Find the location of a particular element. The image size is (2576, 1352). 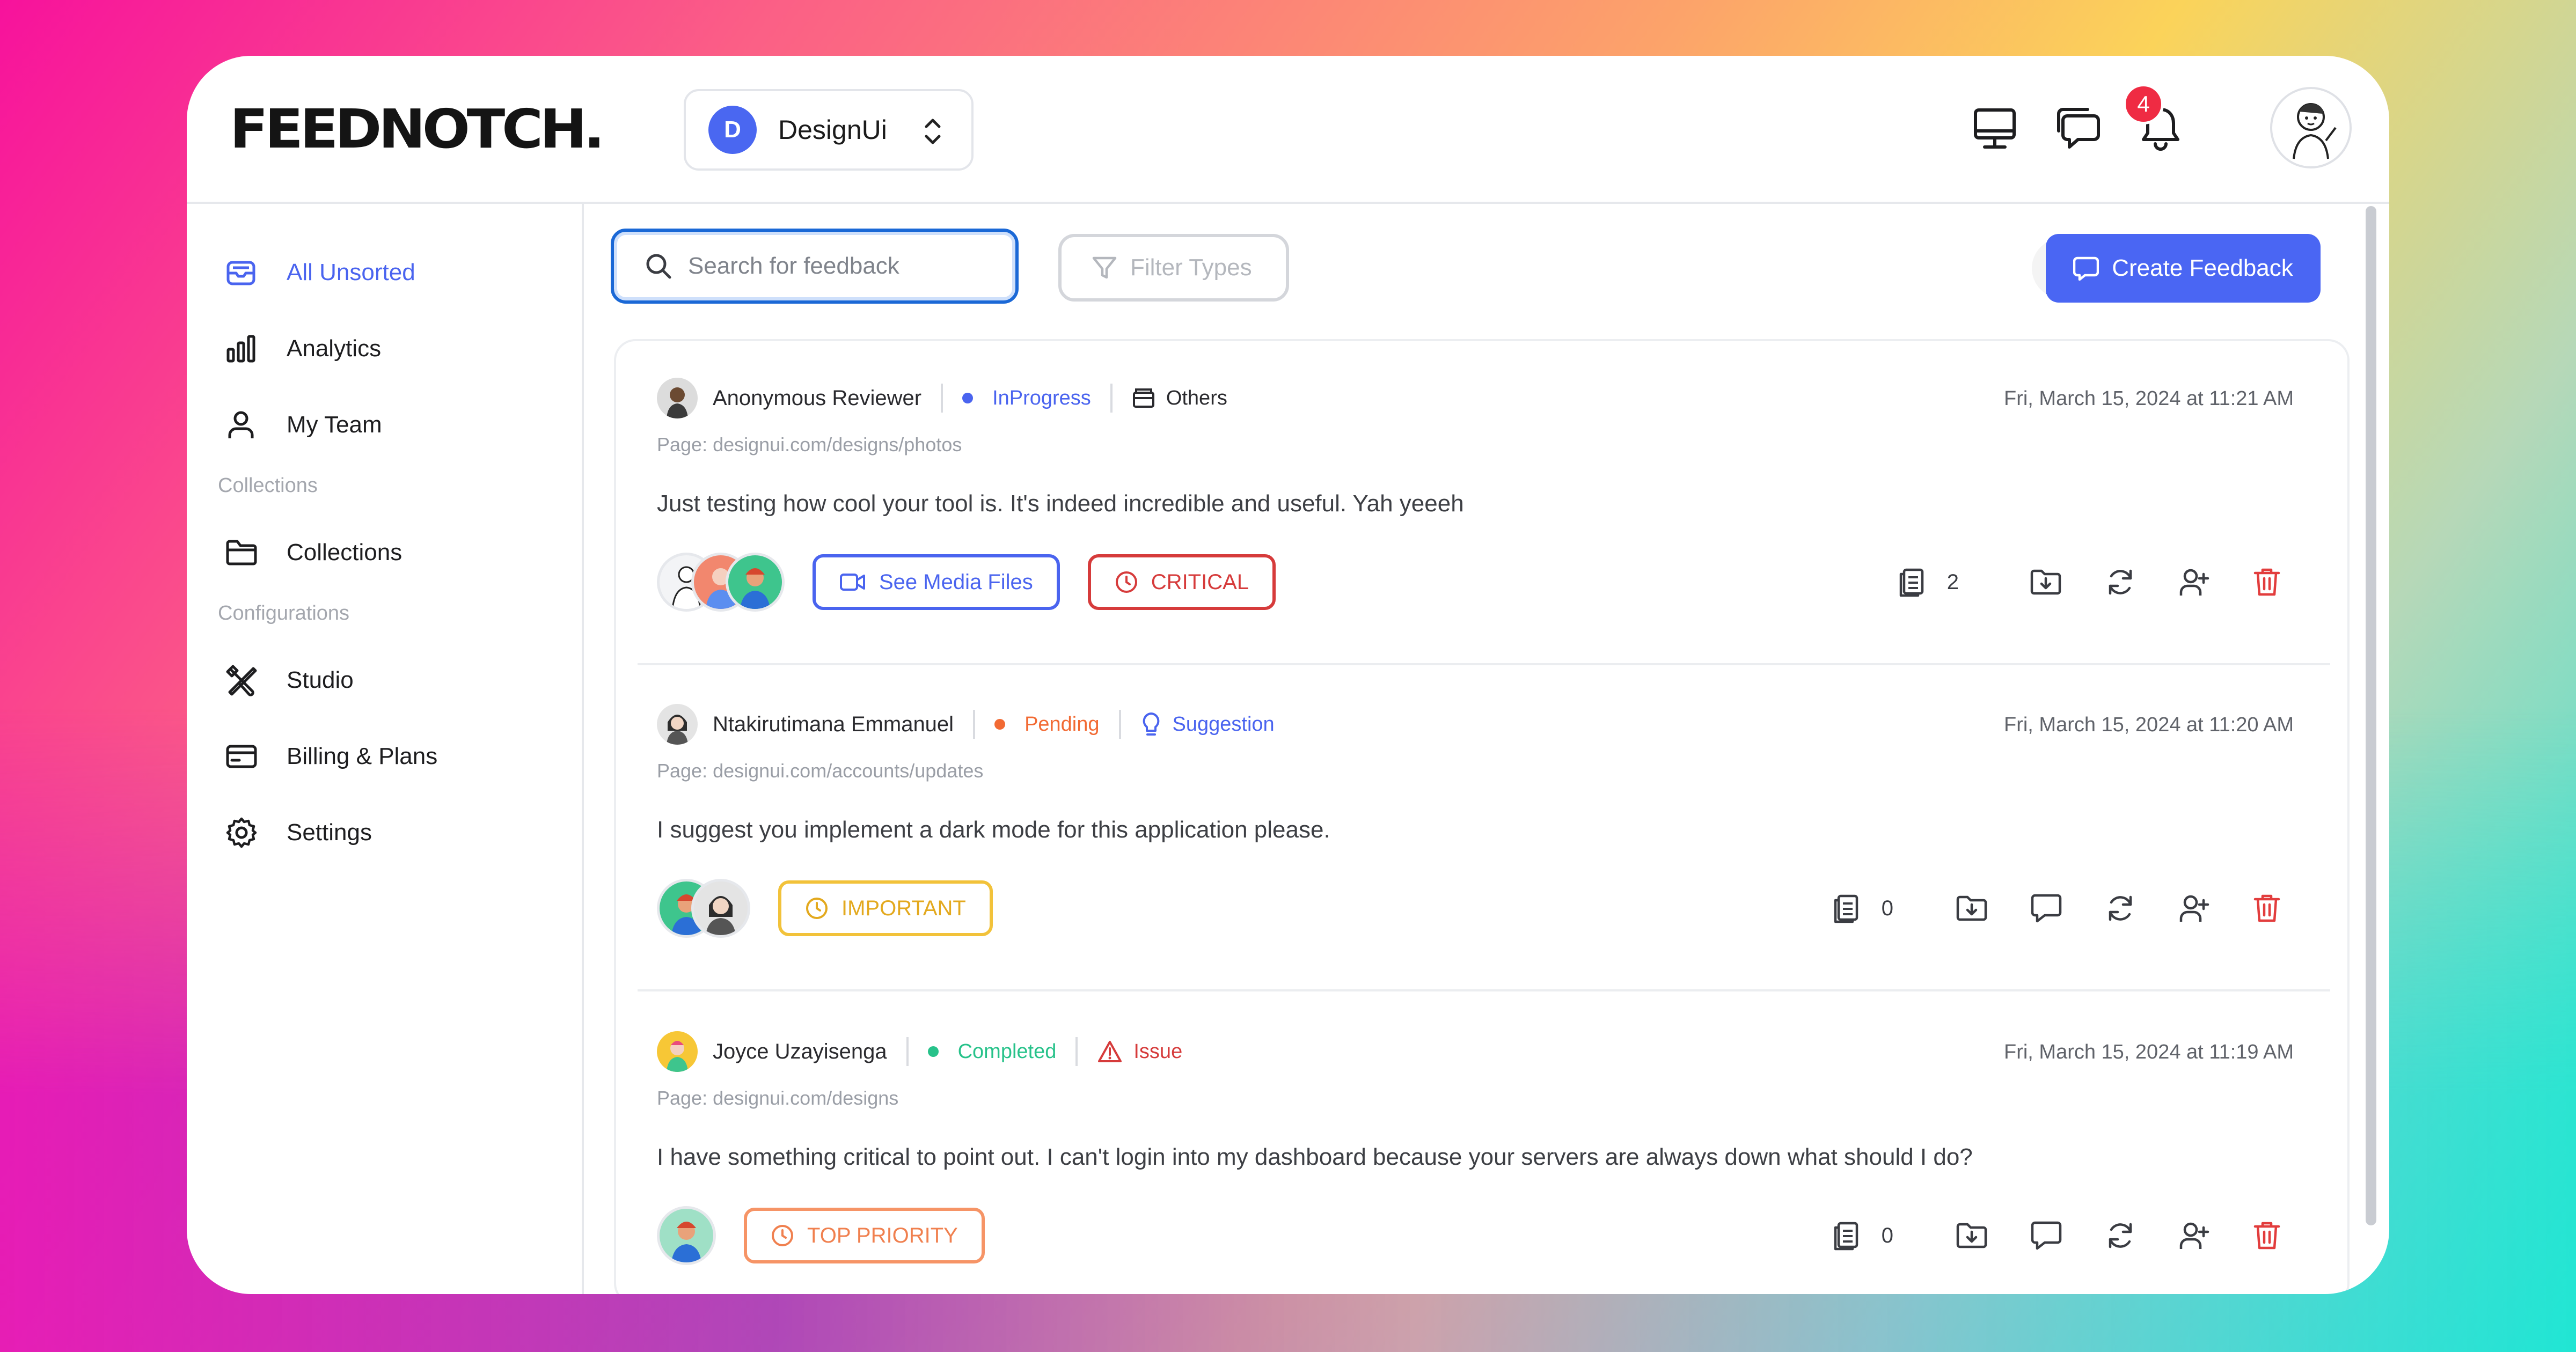

tools-icon is located at coordinates (241, 680).